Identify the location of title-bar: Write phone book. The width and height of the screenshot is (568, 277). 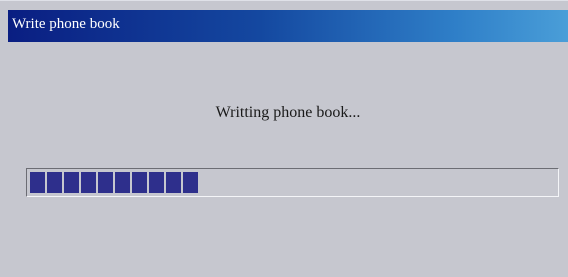
(288, 26).